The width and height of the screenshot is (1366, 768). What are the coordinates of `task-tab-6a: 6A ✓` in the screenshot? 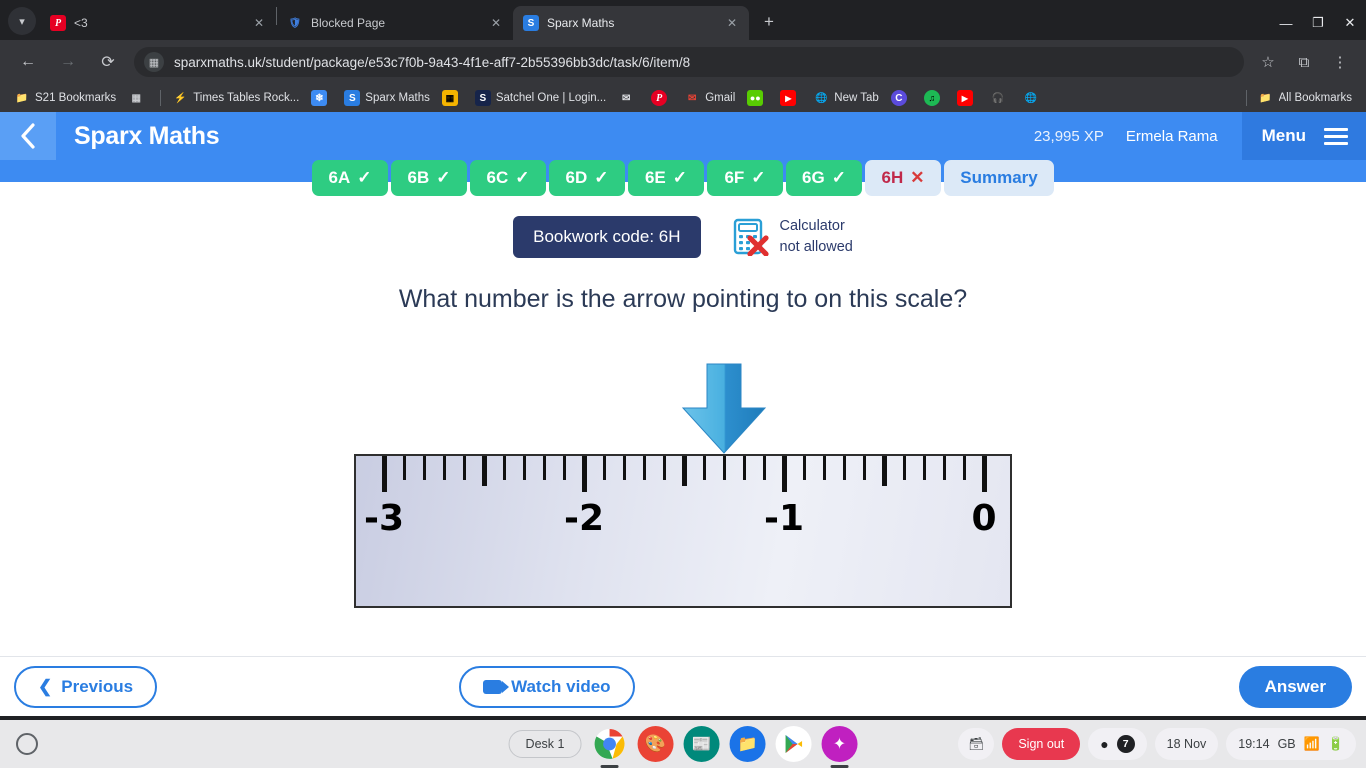 It's located at (350, 178).